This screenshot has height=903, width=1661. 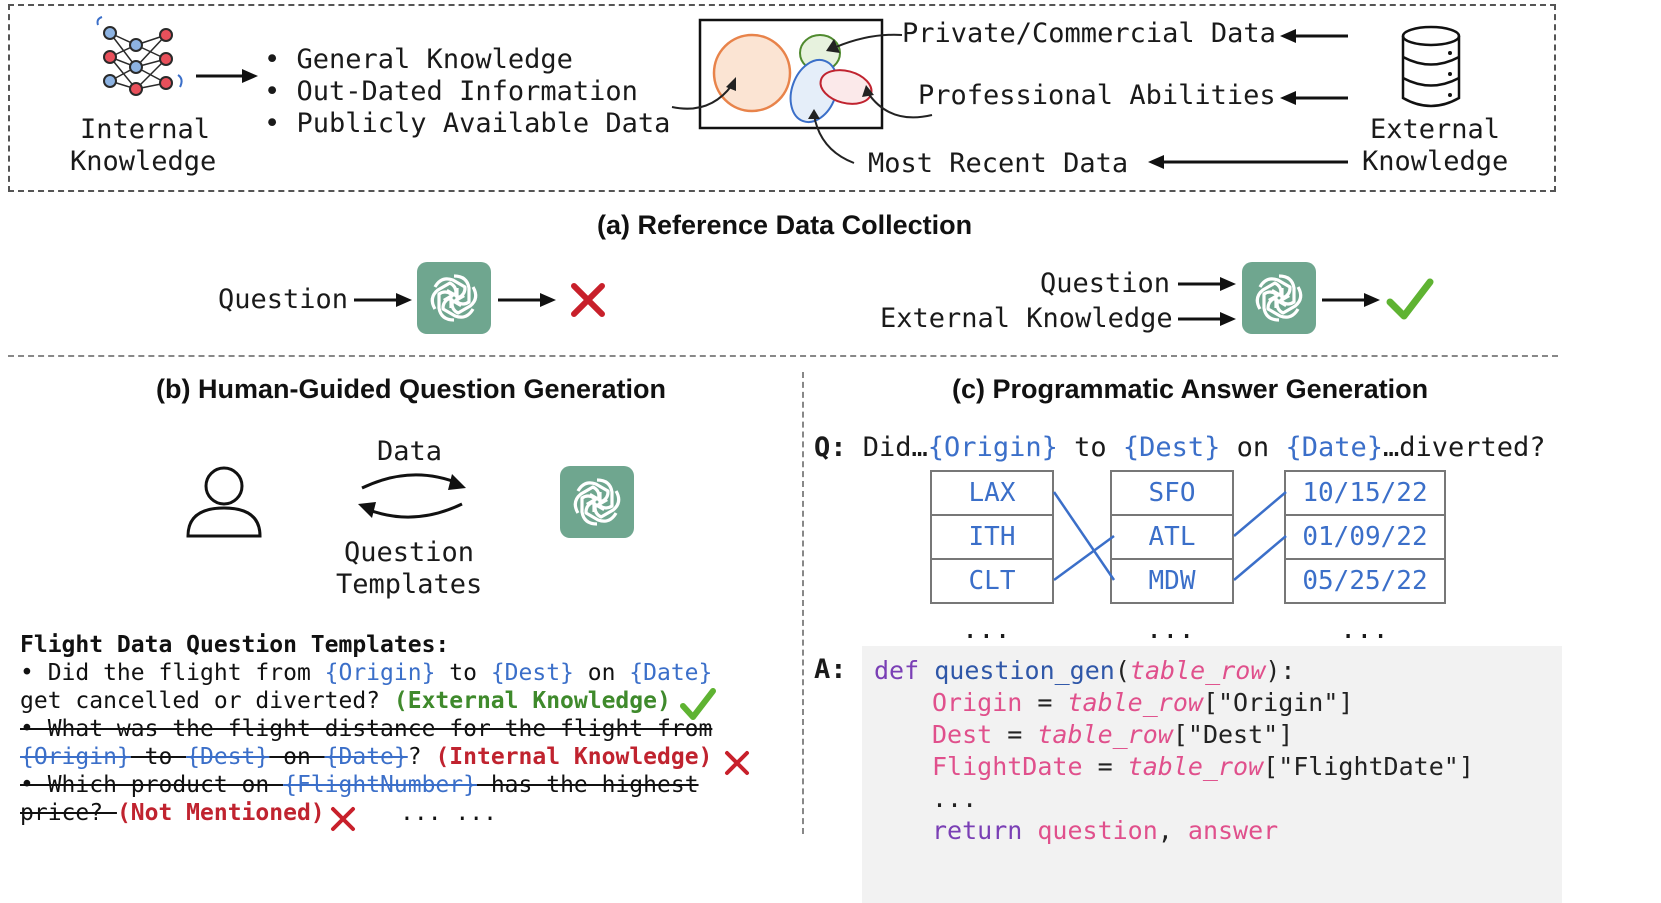 What do you see at coordinates (1105, 283) in the screenshot?
I see `flow-right-question: Question` at bounding box center [1105, 283].